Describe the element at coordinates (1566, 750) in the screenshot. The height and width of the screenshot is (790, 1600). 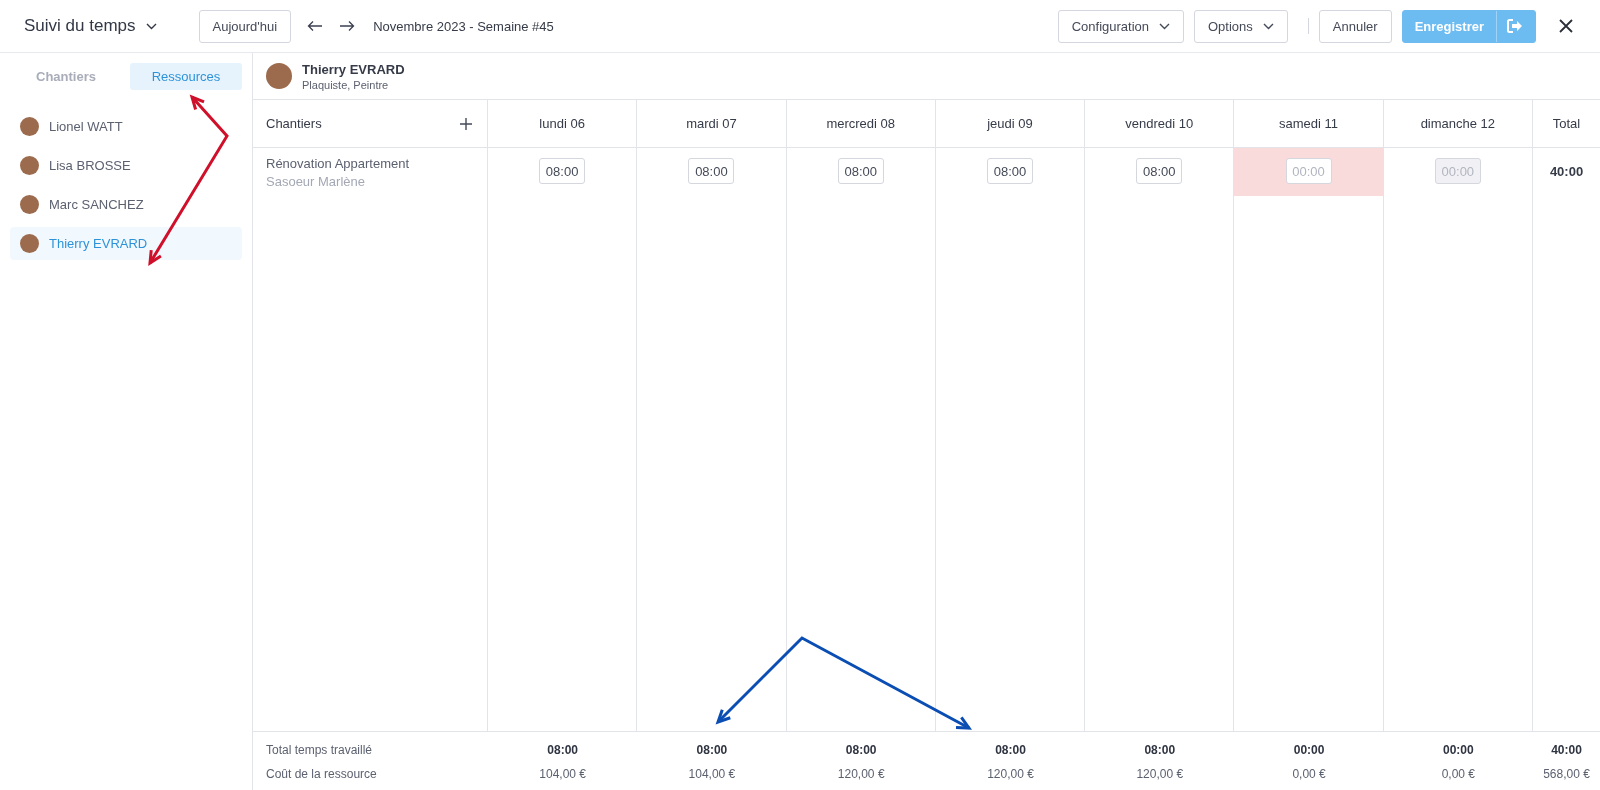
I see `footer-total: 40:00` at that location.